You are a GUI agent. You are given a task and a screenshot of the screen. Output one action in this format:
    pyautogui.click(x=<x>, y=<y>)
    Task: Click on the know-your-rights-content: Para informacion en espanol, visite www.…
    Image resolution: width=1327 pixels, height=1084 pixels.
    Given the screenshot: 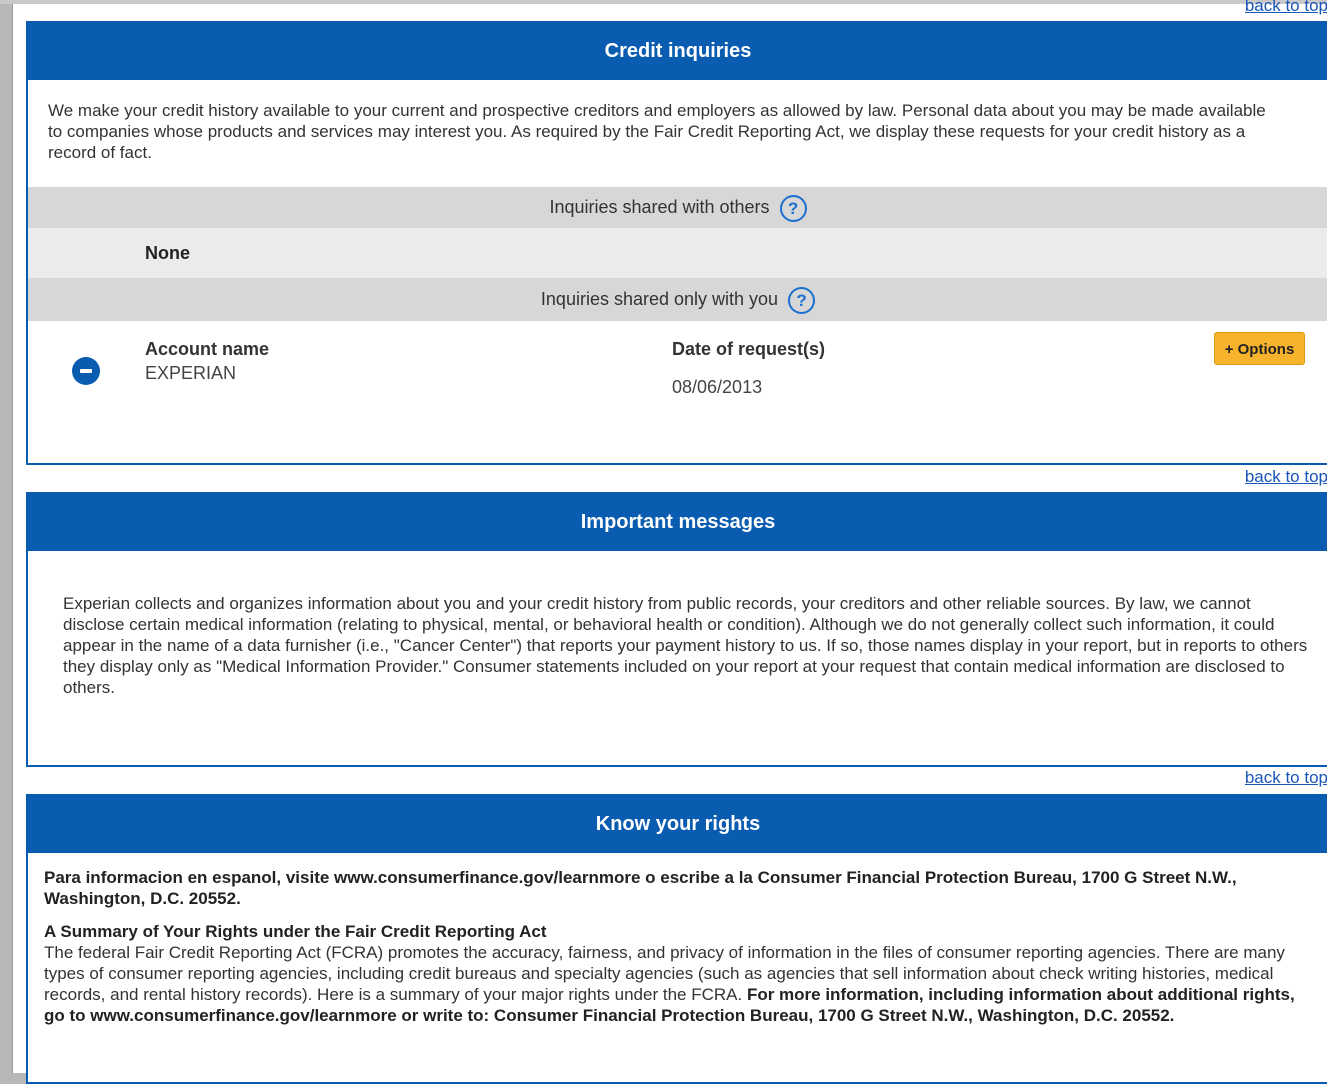 What is the action you would take?
    pyautogui.click(x=679, y=946)
    